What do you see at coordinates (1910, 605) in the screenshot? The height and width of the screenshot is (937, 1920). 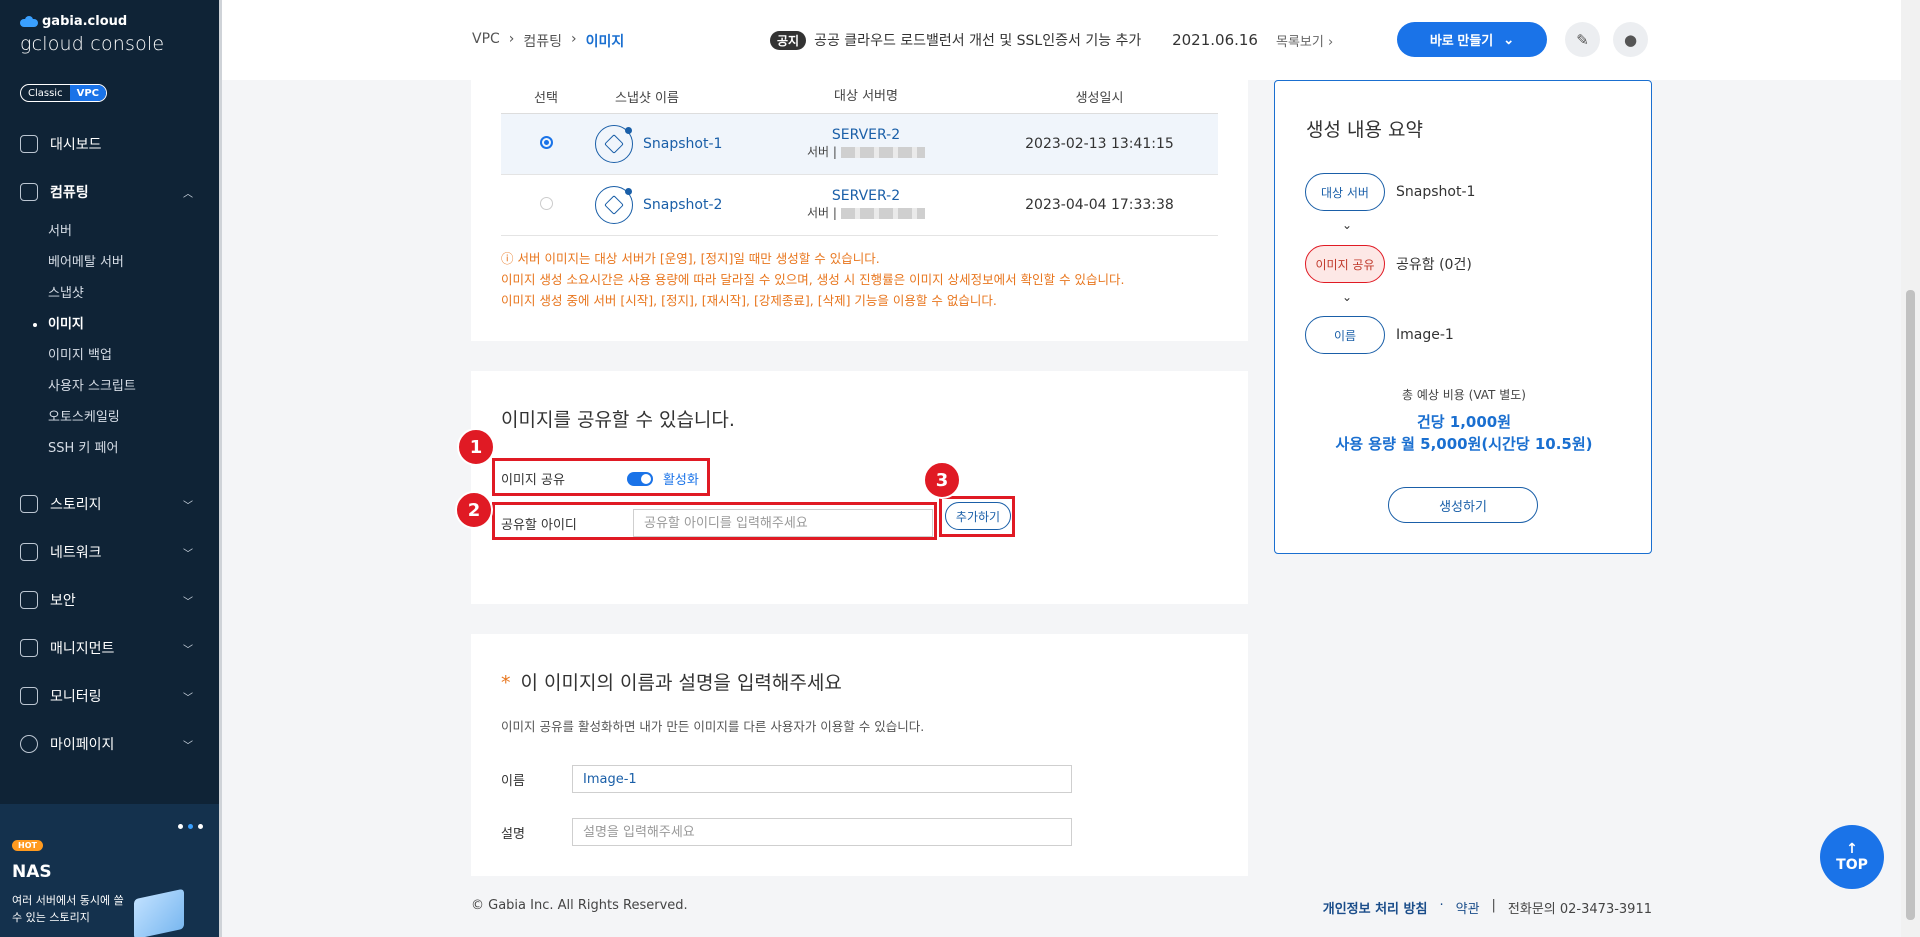 I see `scrollbar-thumb` at bounding box center [1910, 605].